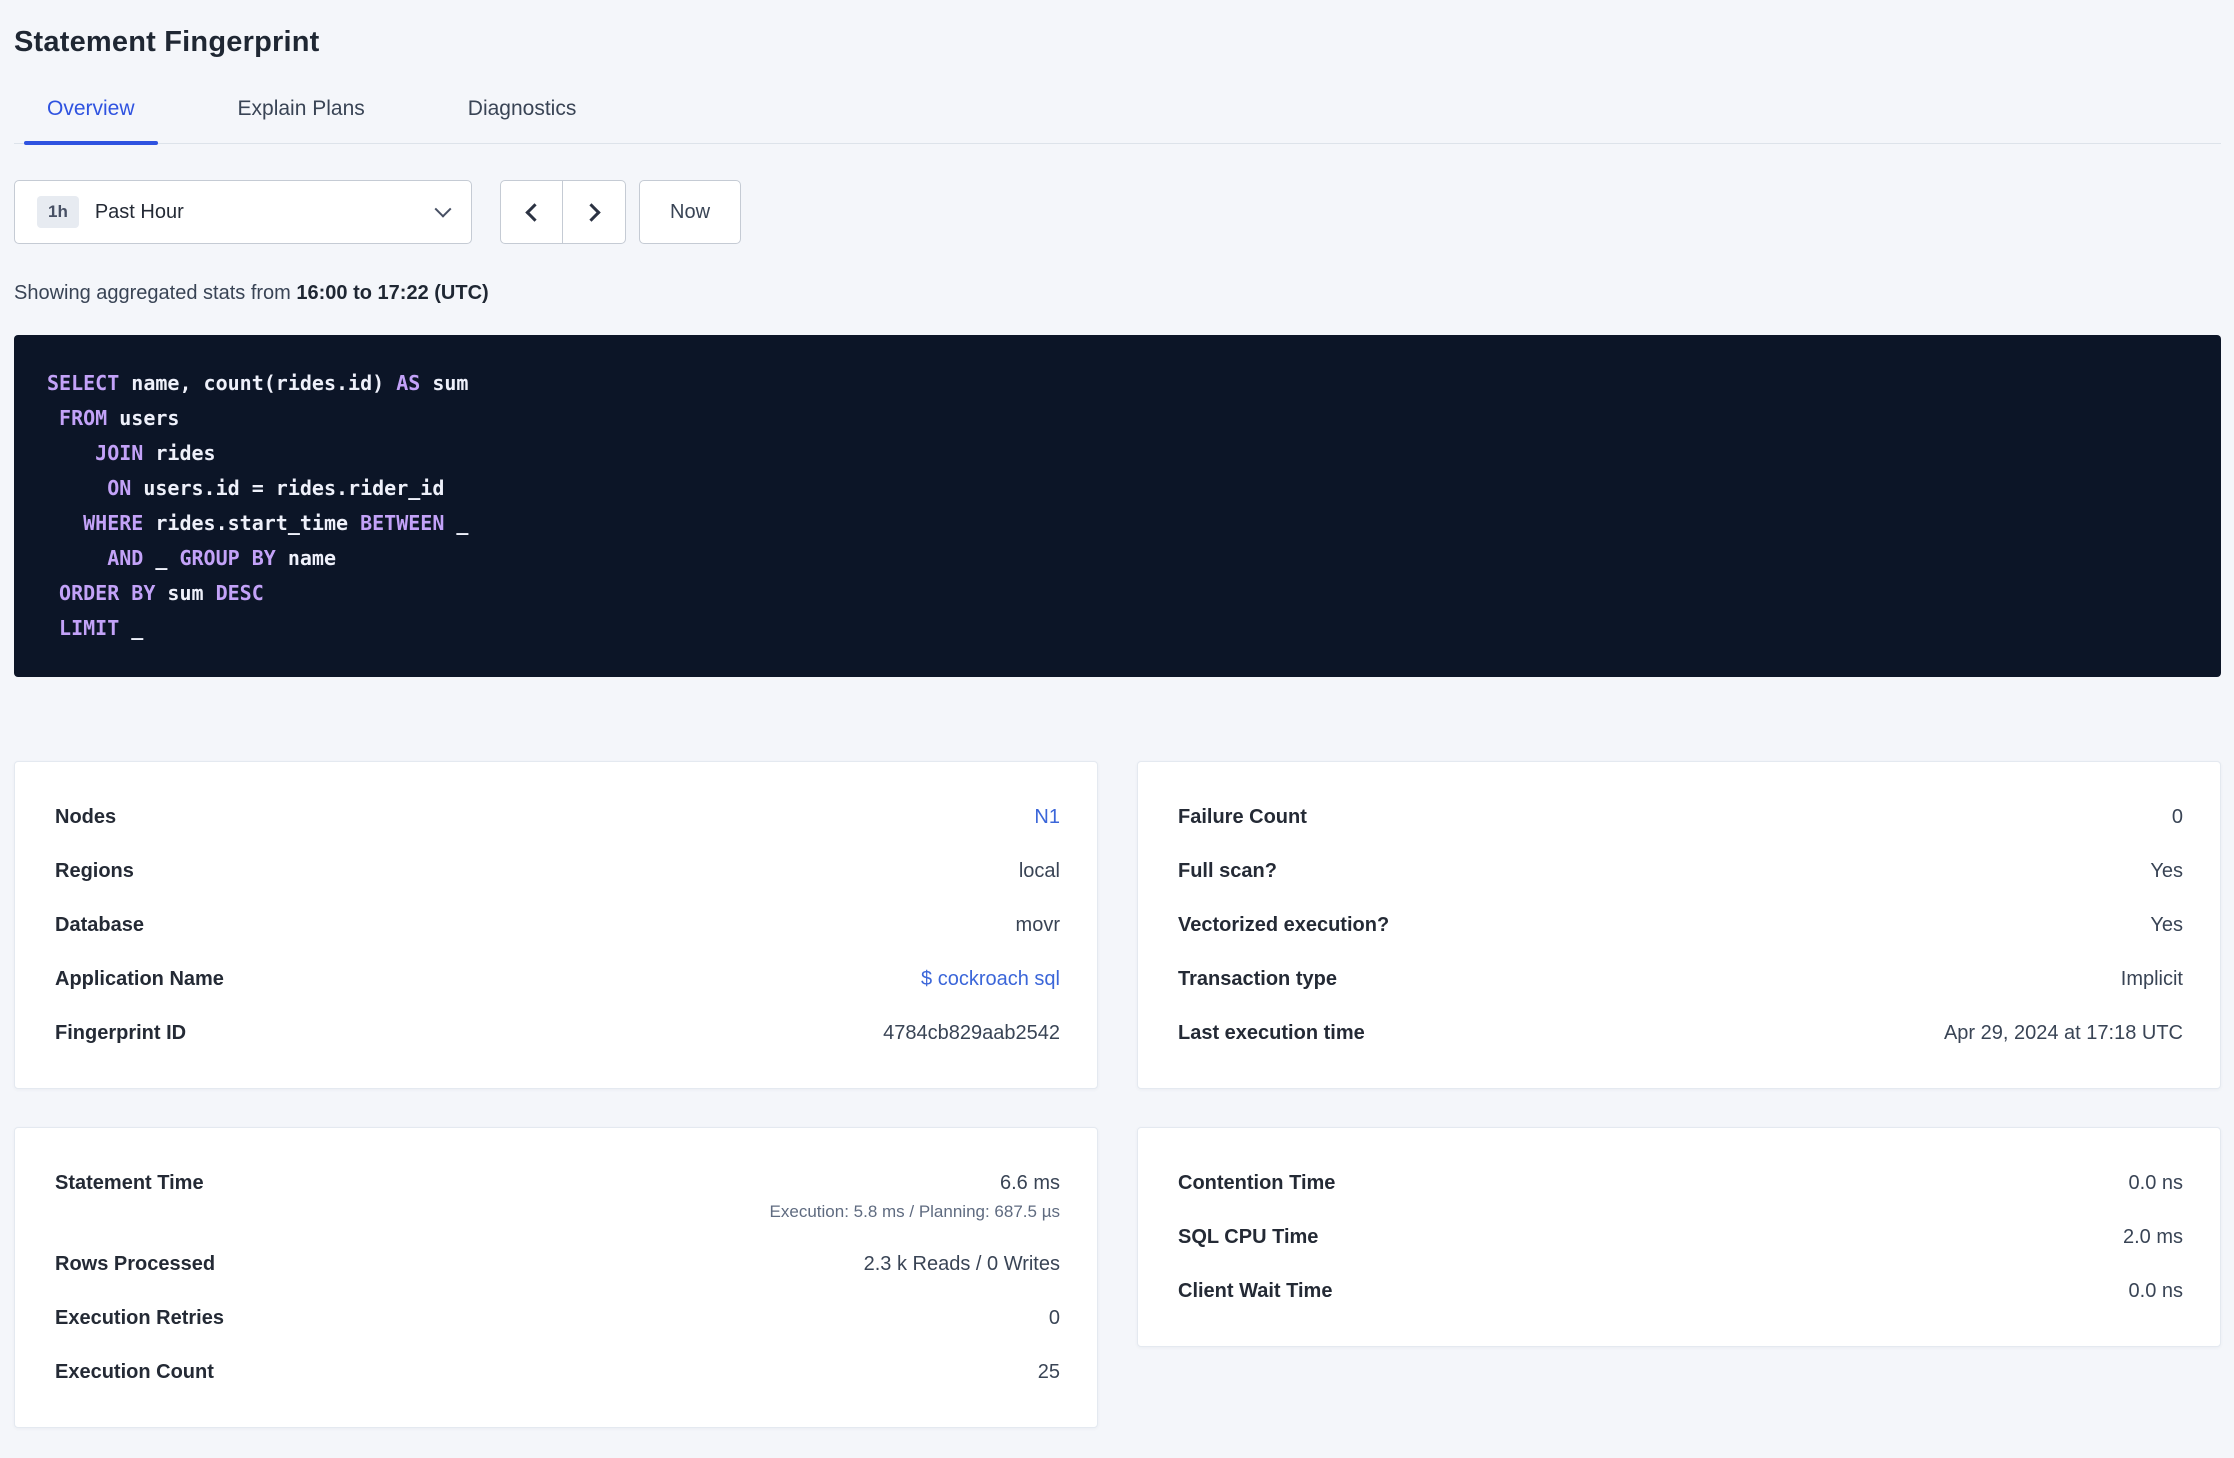  Describe the element at coordinates (135, 1264) in the screenshot. I see `stat-label: Rows Processed` at that location.